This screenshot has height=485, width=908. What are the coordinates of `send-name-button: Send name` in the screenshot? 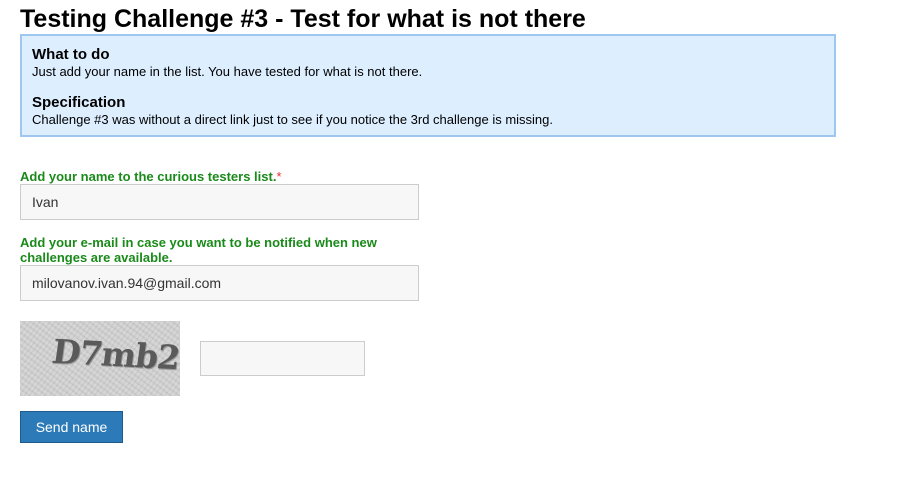 It's located at (71, 427).